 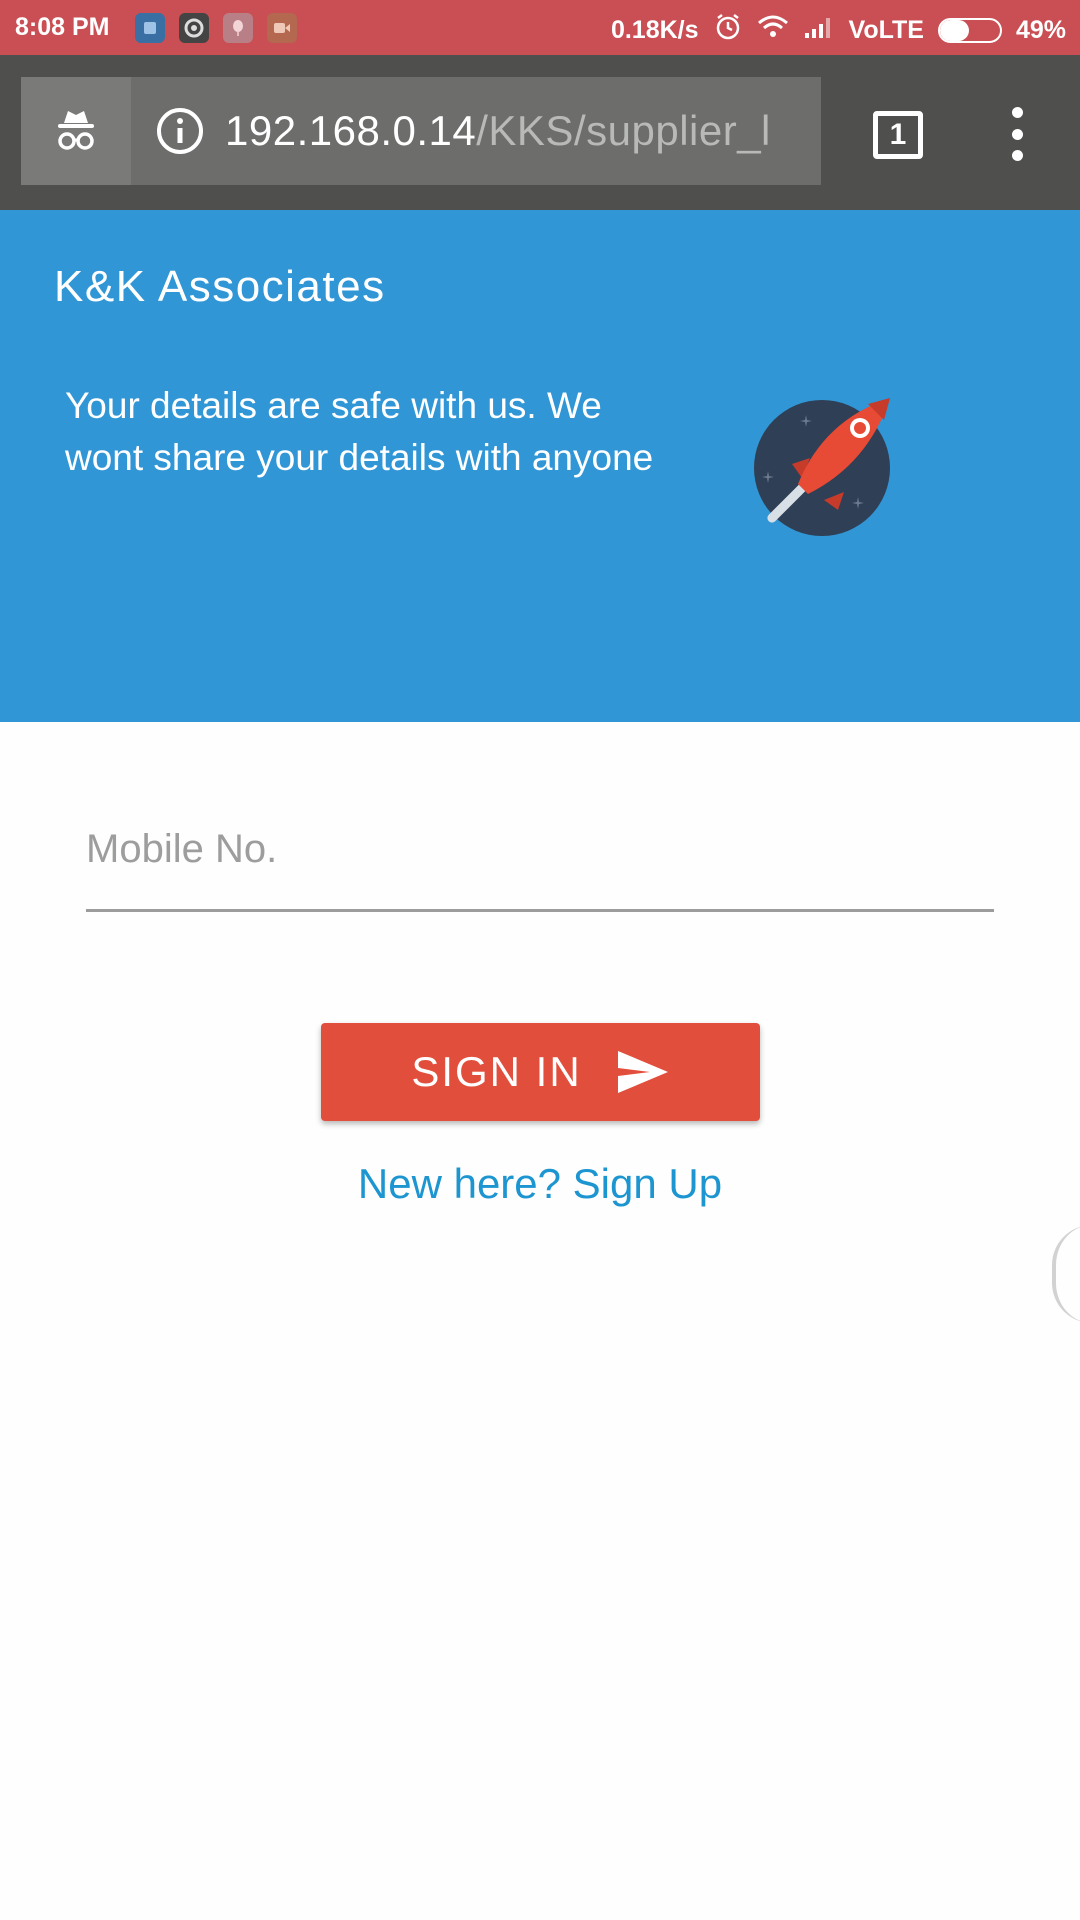 I want to click on tab-count: 1, so click(x=898, y=134).